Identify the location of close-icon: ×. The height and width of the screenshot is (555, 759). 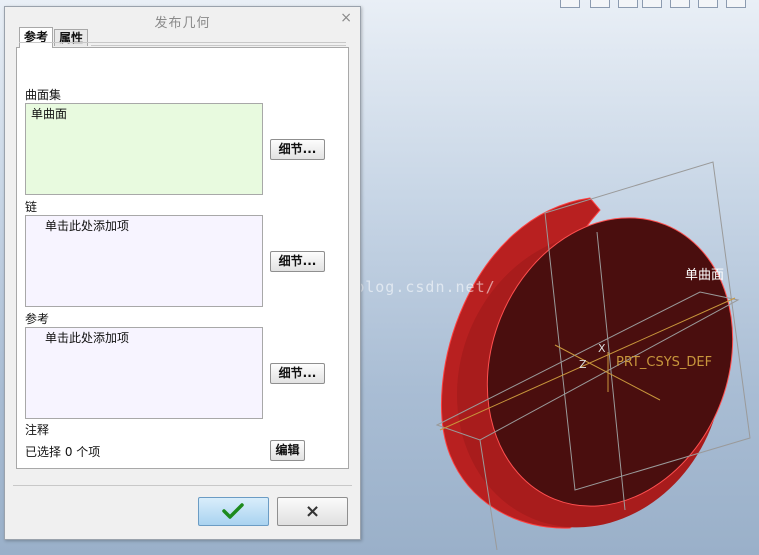
(346, 18).